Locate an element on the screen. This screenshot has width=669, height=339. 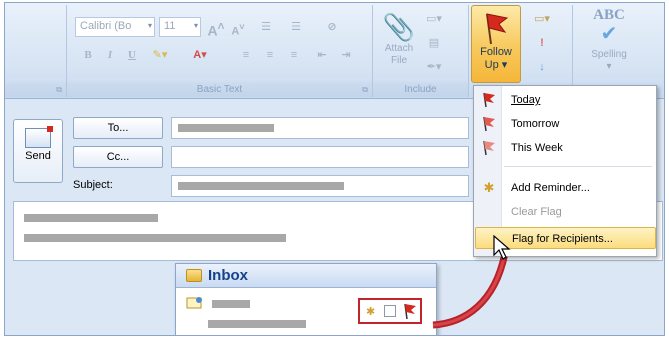
bell-icon: ✱ is located at coordinates (489, 187).